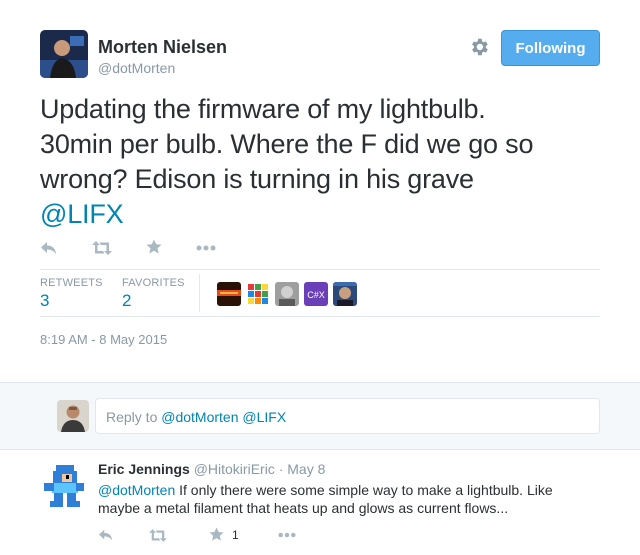  I want to click on favoriter-avatar: C#X, so click(316, 294).